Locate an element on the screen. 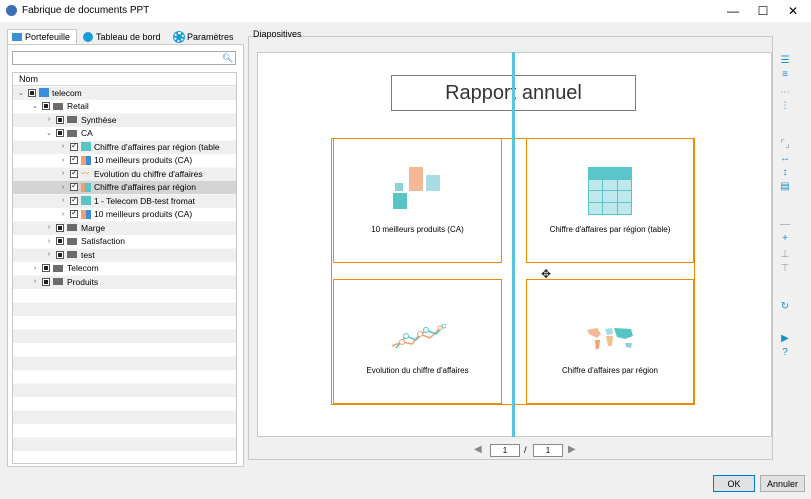 This screenshot has width=811, height=499. ok-button: OK is located at coordinates (734, 483).